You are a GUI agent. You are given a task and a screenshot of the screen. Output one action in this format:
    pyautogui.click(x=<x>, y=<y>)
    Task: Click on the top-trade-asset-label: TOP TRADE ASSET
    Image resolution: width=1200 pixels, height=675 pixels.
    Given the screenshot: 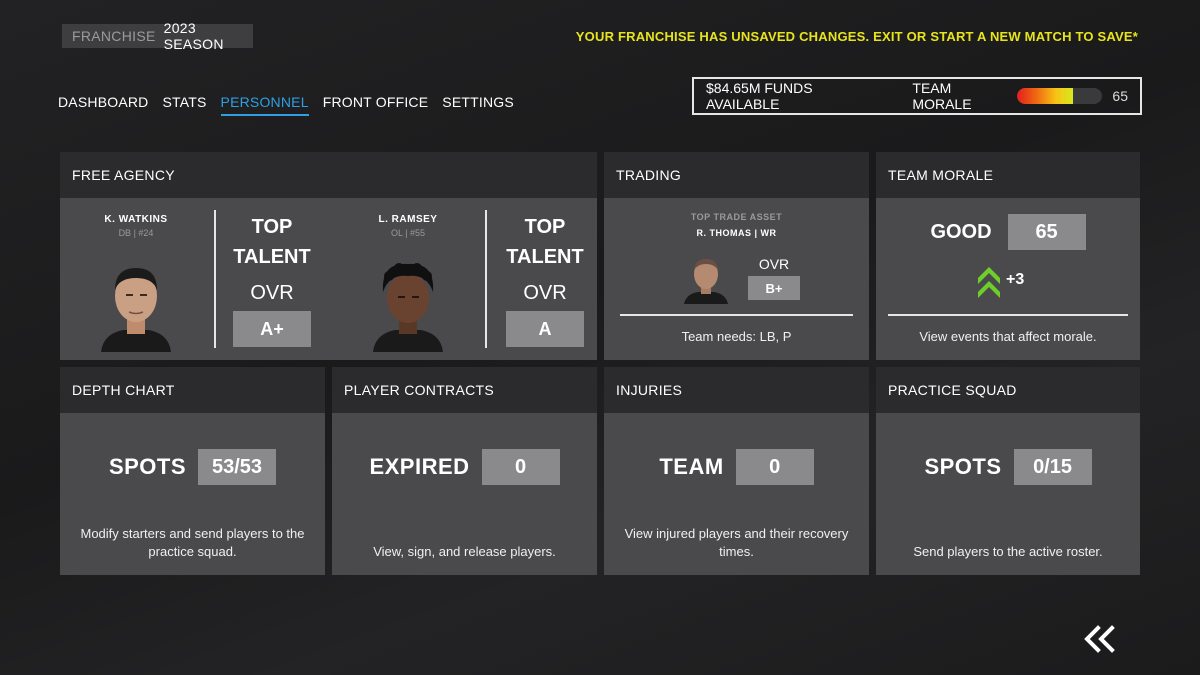 What is the action you would take?
    pyautogui.click(x=736, y=217)
    